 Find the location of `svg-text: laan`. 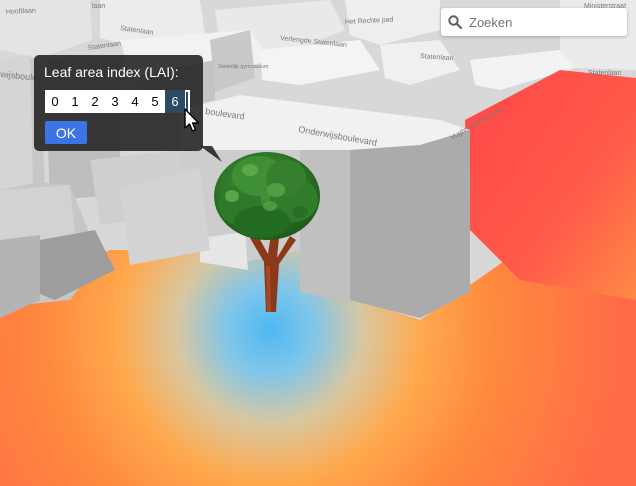

svg-text: laan is located at coordinates (98, 6).